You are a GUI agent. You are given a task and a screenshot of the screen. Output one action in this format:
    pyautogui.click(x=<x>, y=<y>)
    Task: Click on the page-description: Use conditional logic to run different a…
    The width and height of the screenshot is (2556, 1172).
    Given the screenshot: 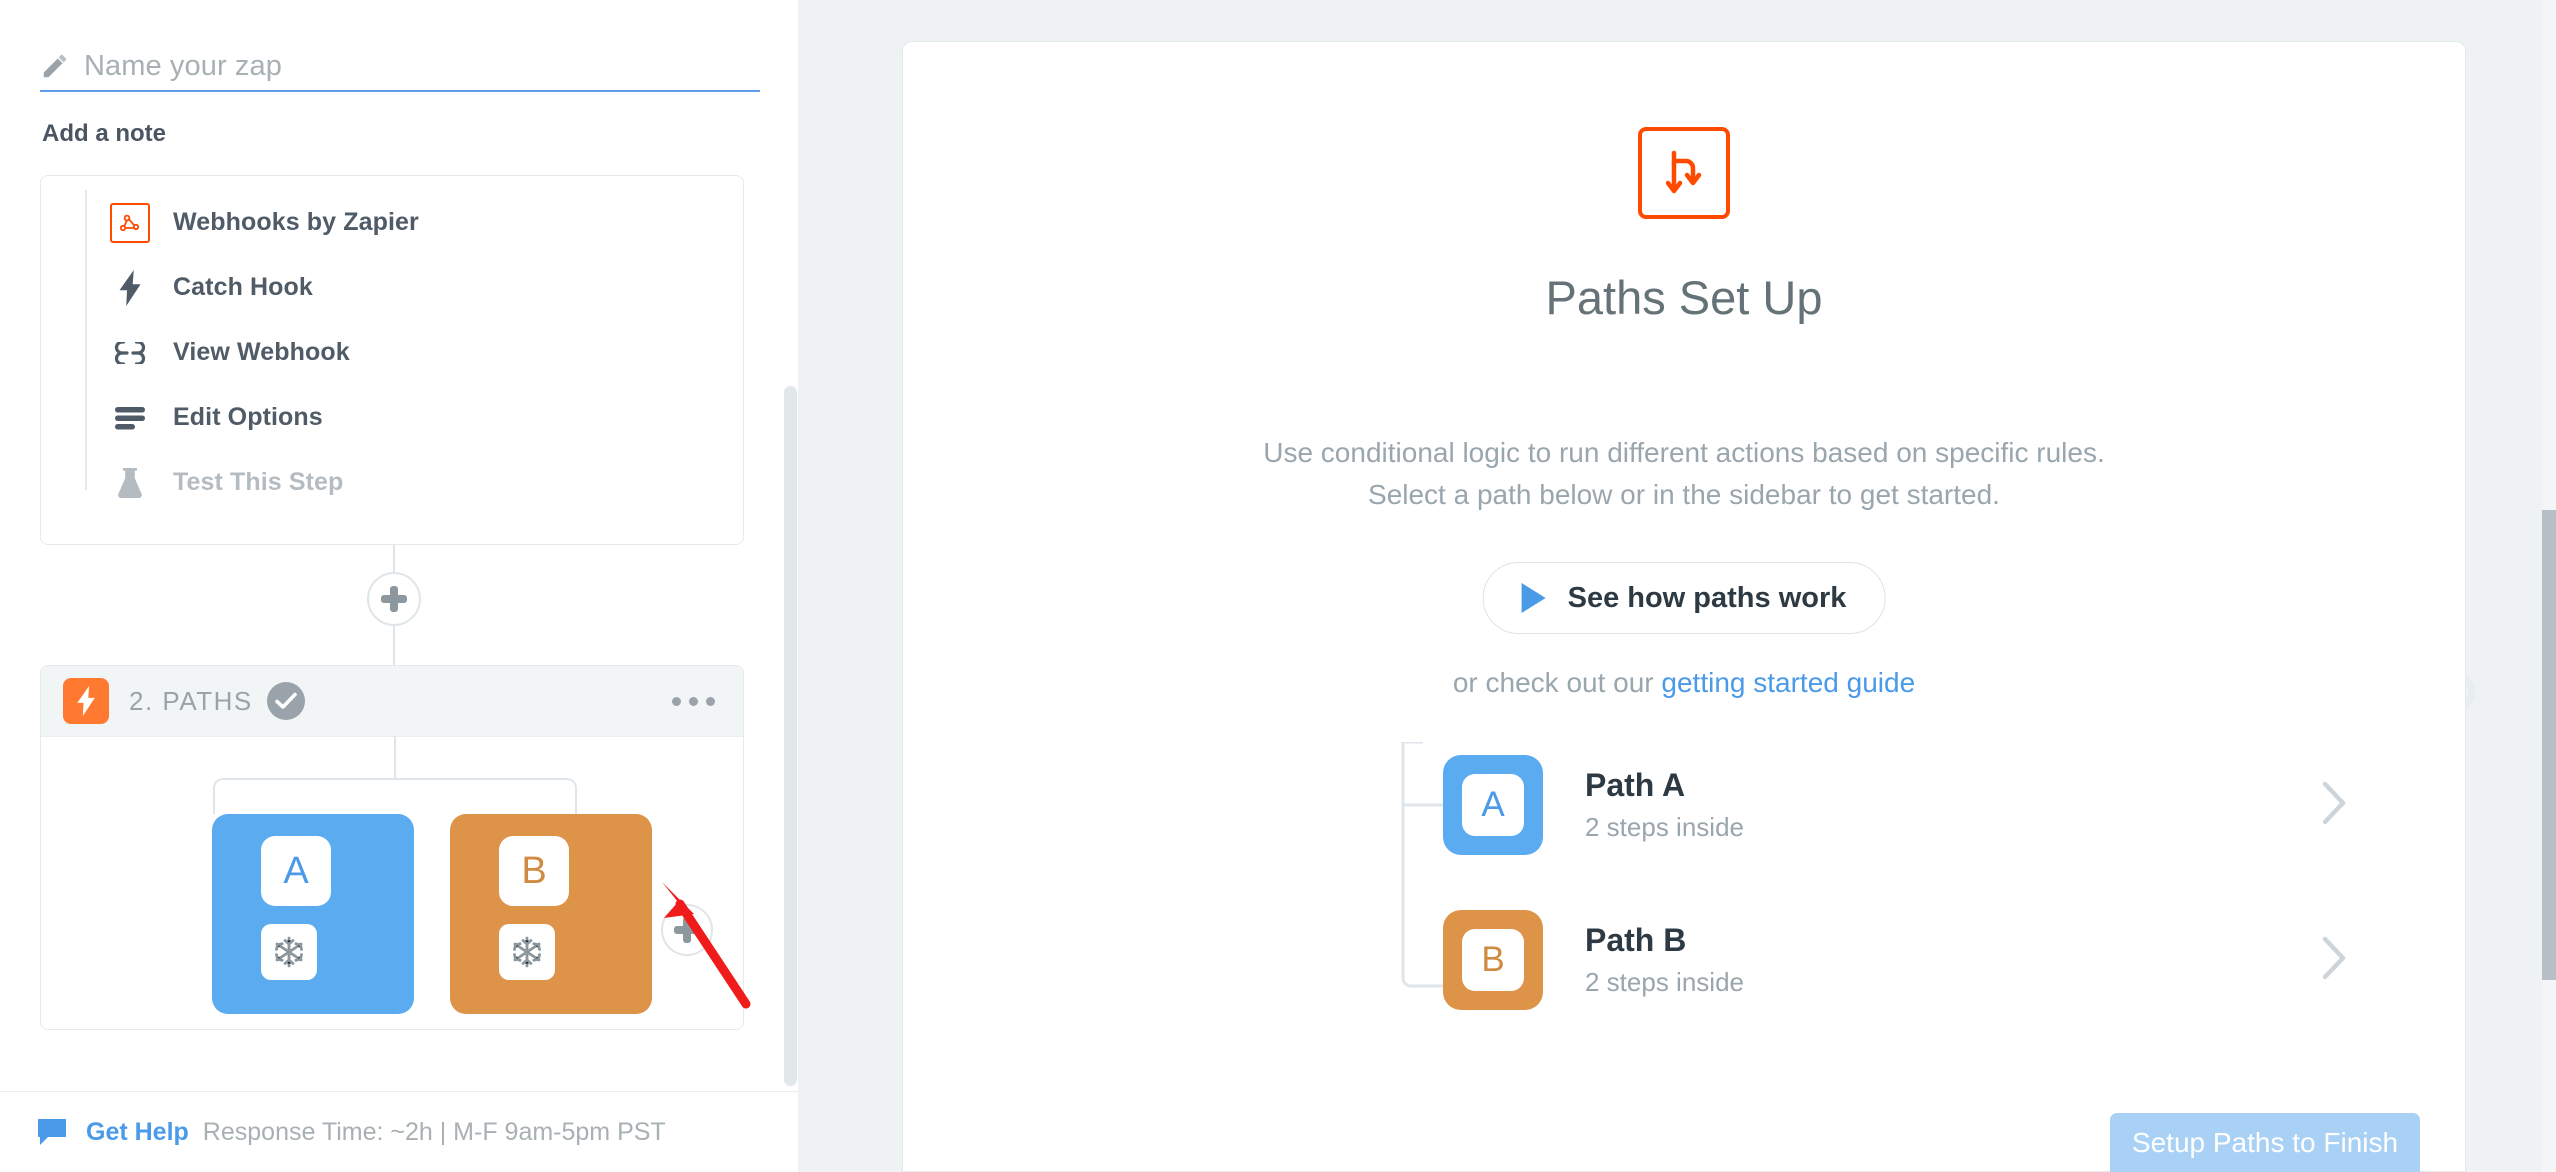 What is the action you would take?
    pyautogui.click(x=1684, y=474)
    